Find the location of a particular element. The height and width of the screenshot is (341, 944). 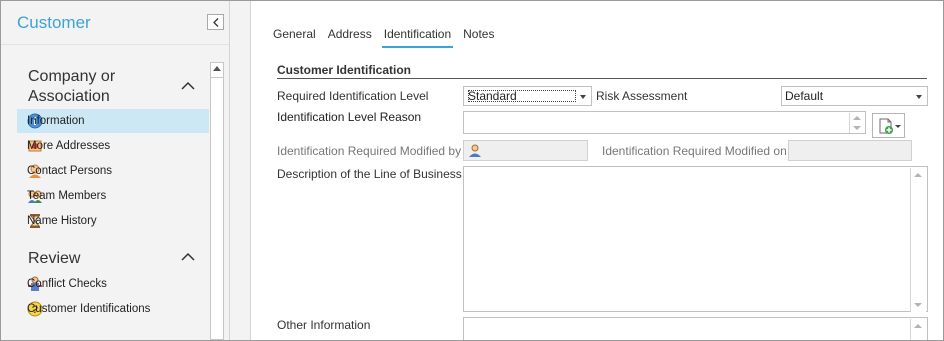

other-info-label: Other Information is located at coordinates (324, 325).